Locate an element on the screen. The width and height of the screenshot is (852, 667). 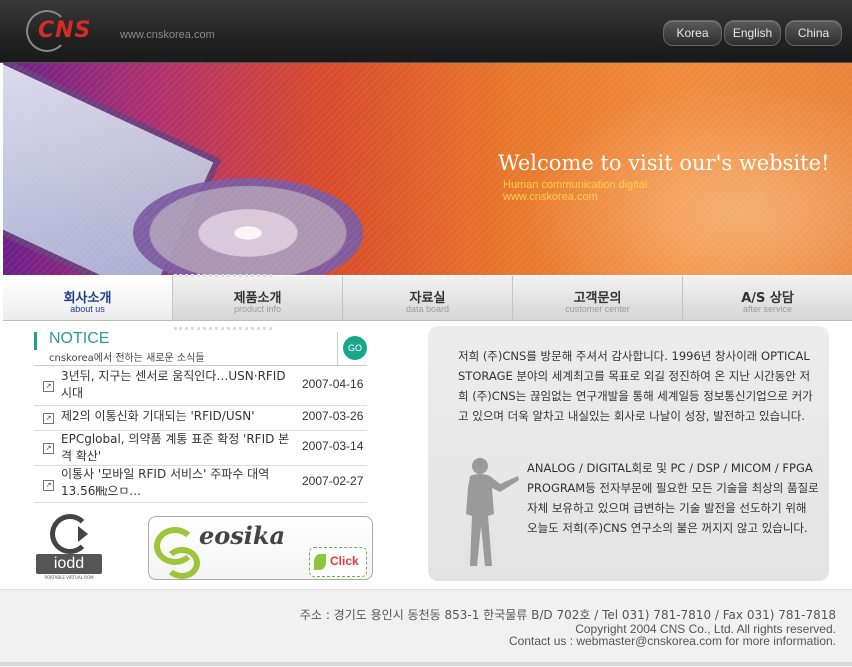
nav-customer-center: 고객문의 customer center is located at coordinates (598, 298).